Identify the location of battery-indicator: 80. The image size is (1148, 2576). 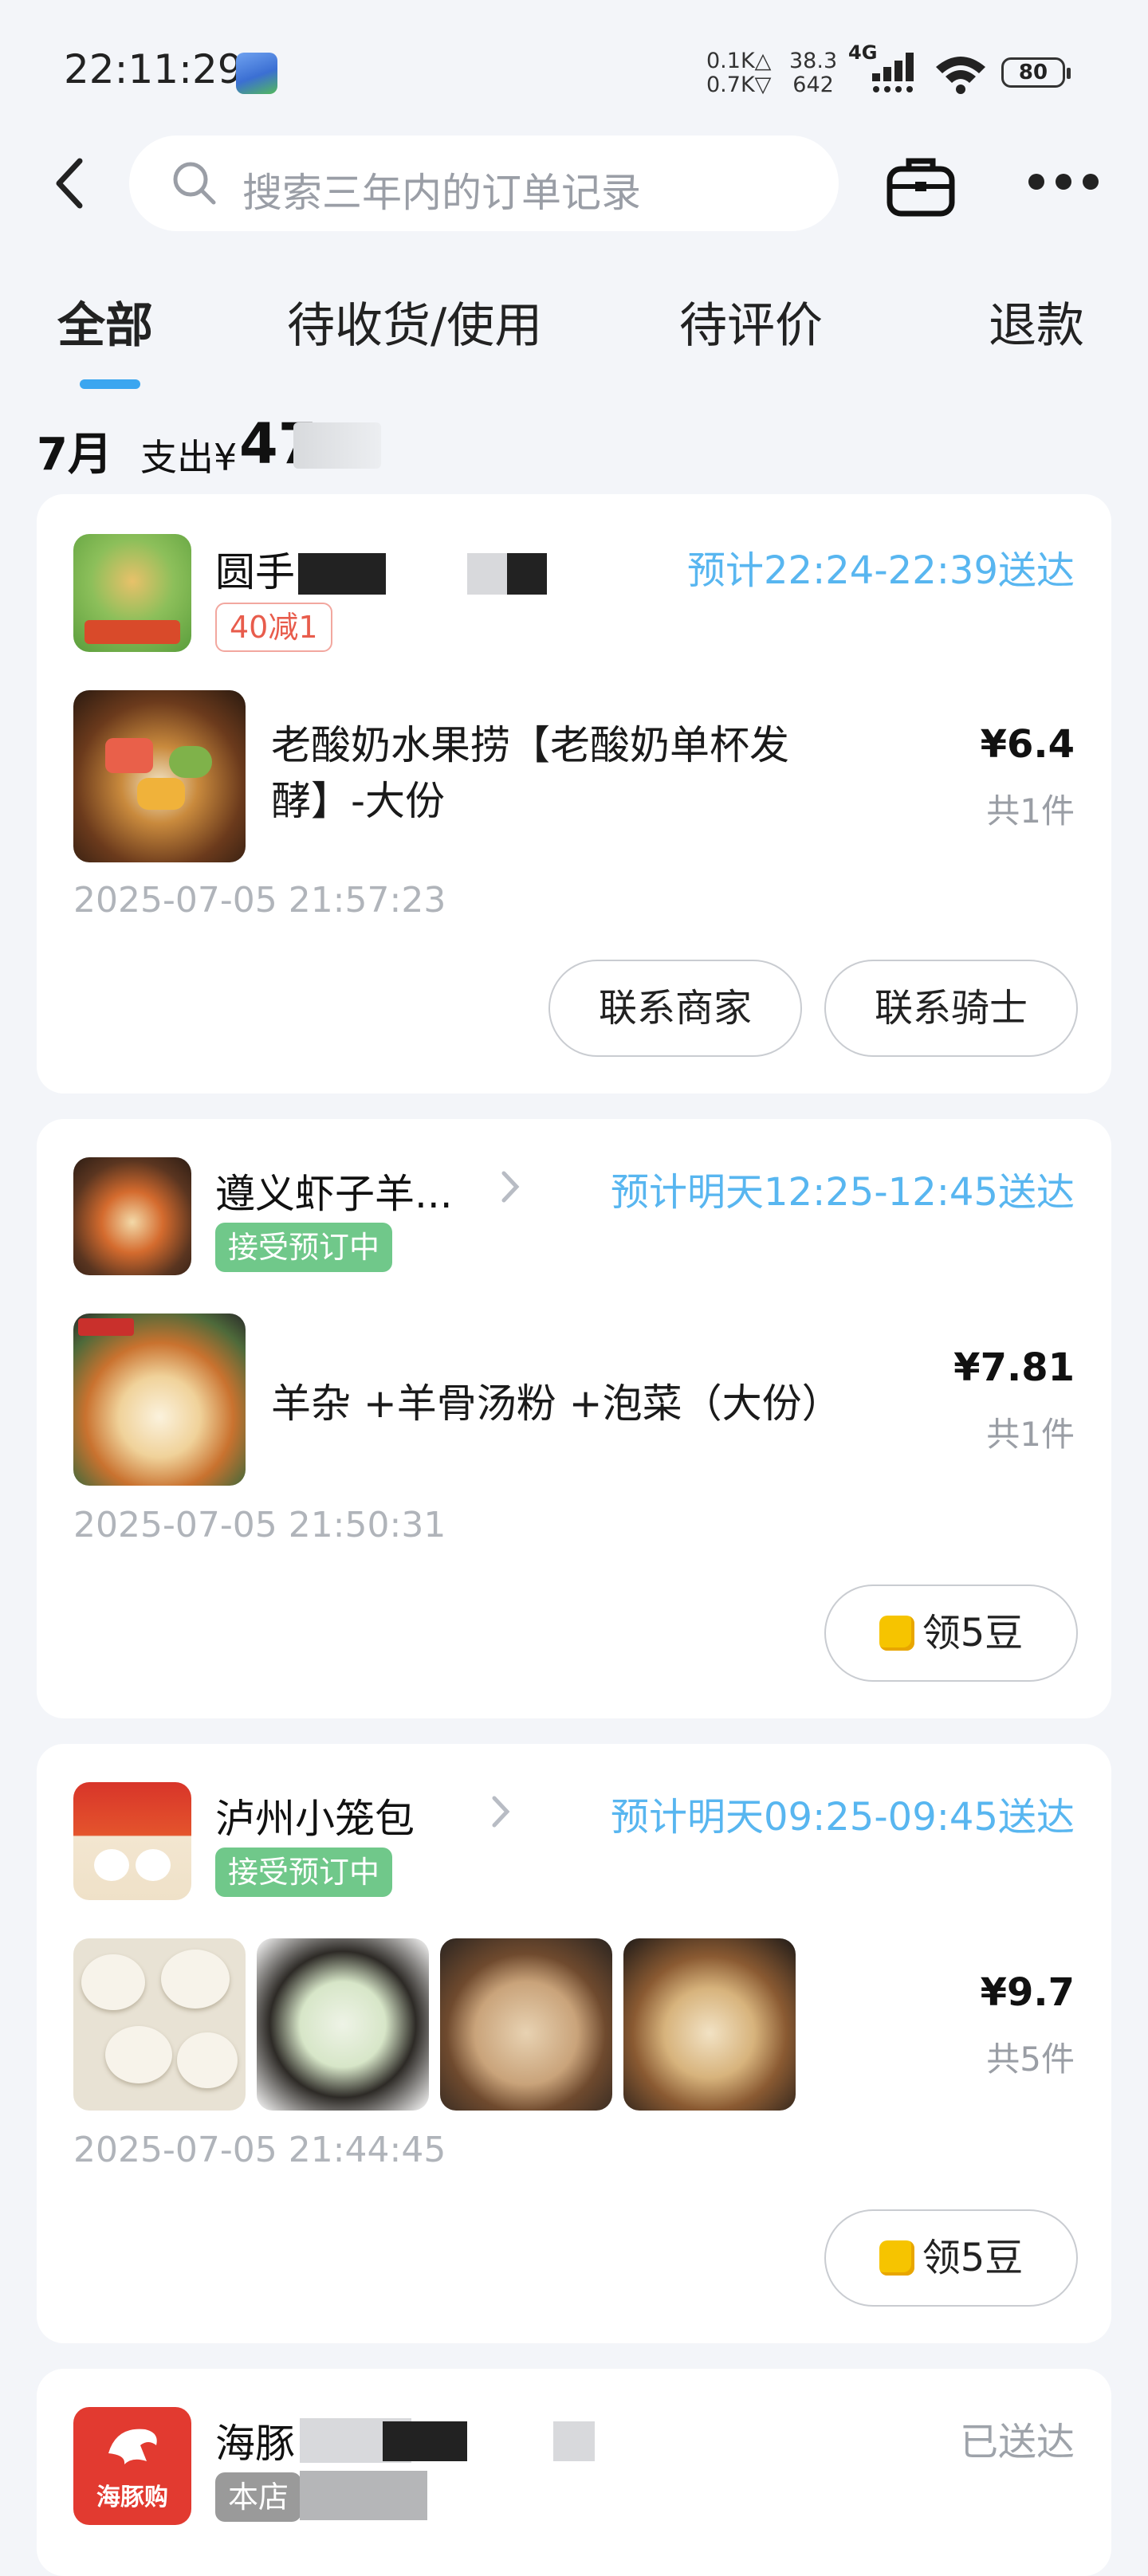
(1036, 72).